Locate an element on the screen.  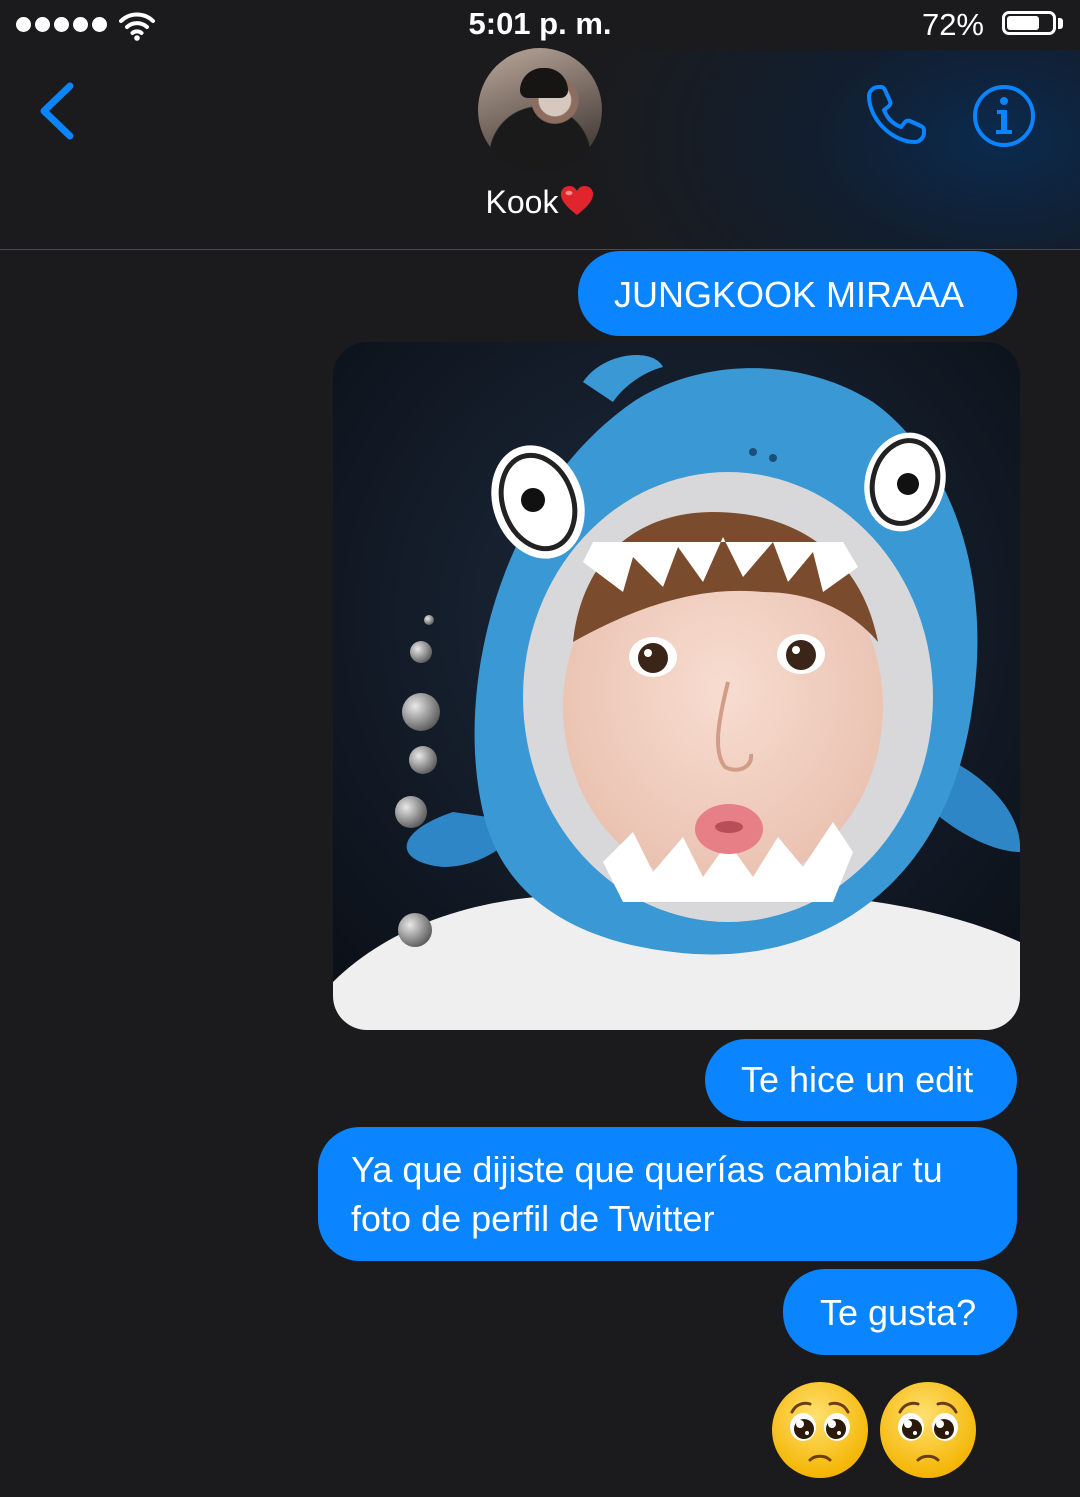
battery-icon is located at coordinates (1029, 23).